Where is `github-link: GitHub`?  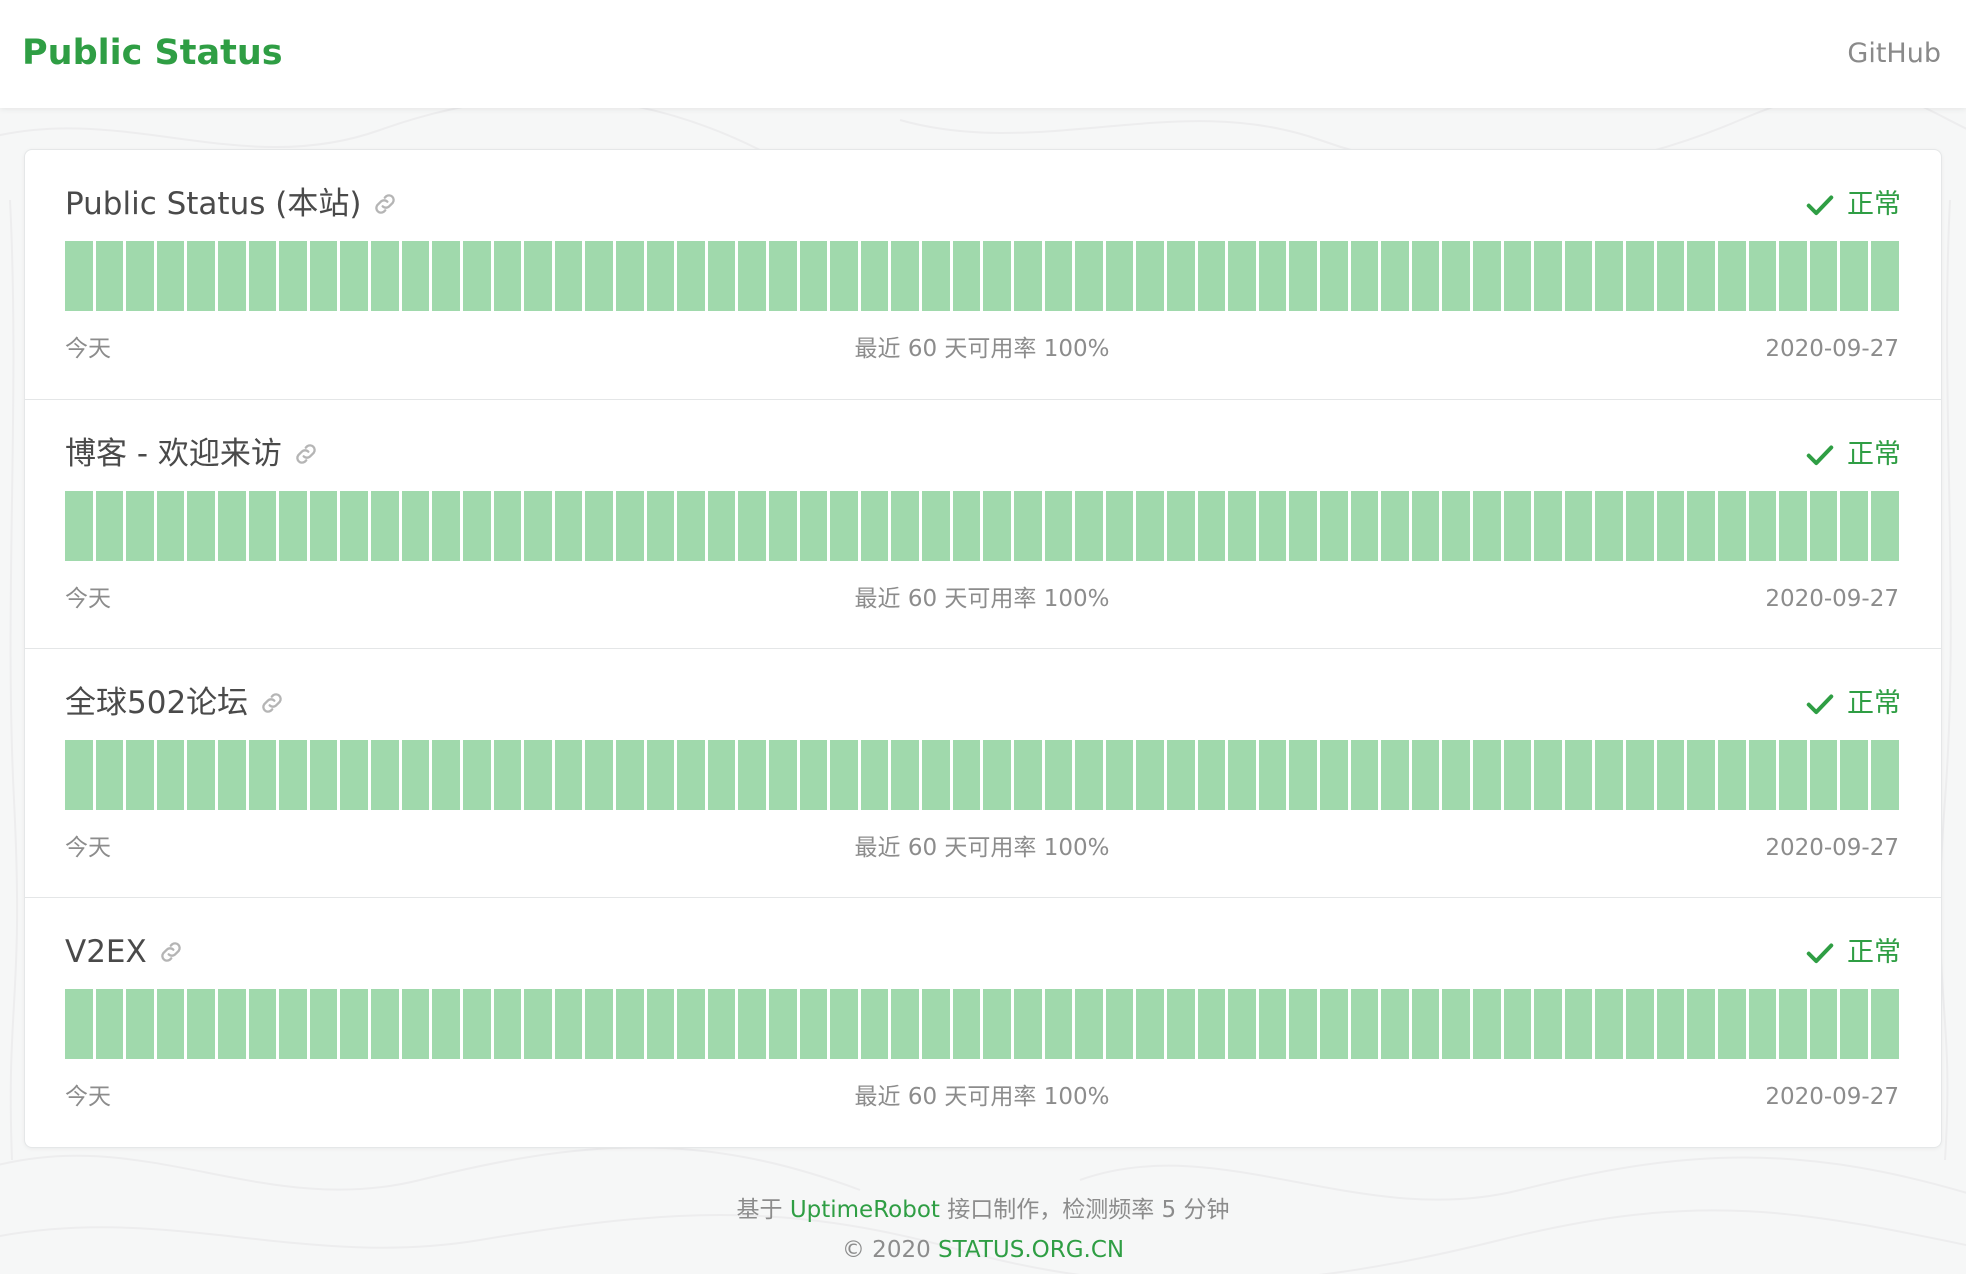 github-link: GitHub is located at coordinates (1894, 54).